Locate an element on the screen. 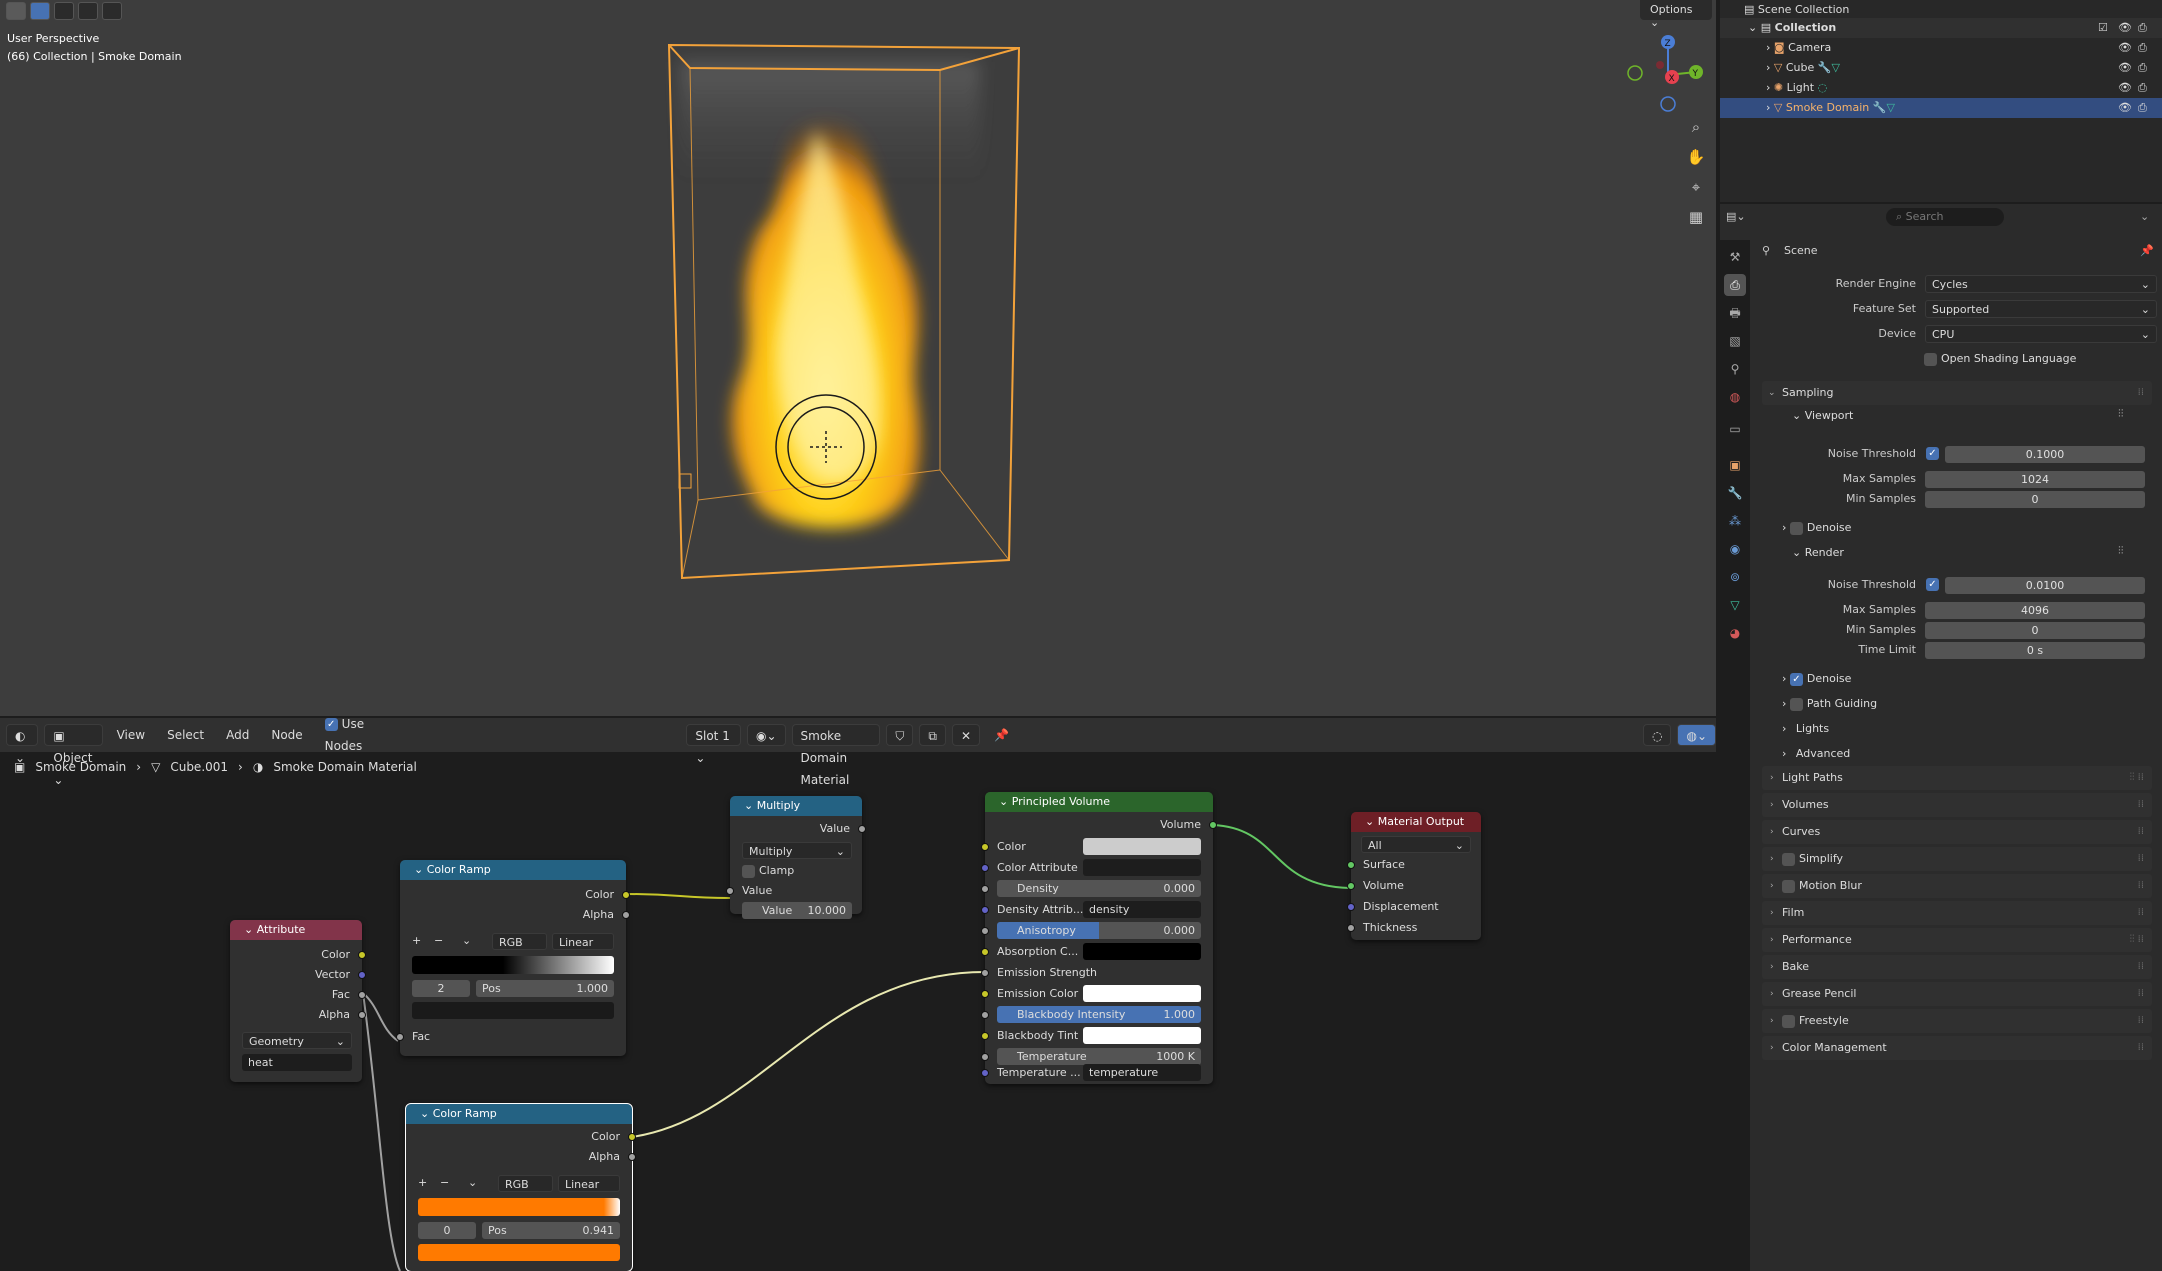 The image size is (2162, 1271). r-max-samples-field: 4096 is located at coordinates (2035, 610).